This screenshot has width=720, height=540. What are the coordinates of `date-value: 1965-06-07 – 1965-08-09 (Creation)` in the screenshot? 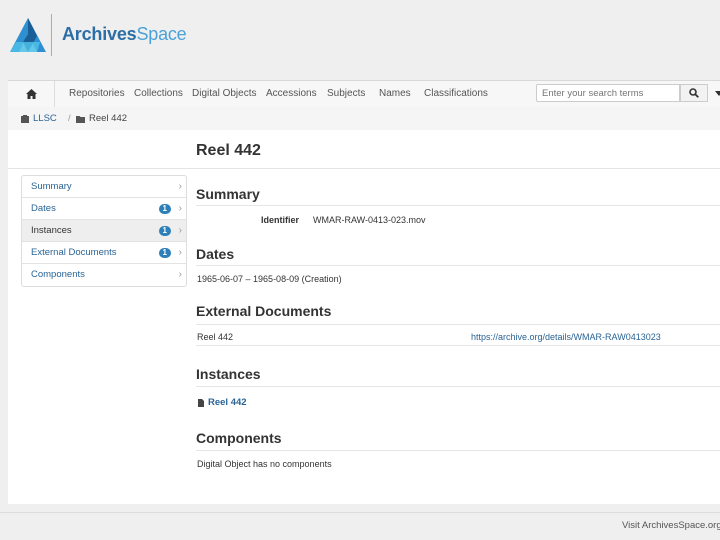 It's located at (269, 279).